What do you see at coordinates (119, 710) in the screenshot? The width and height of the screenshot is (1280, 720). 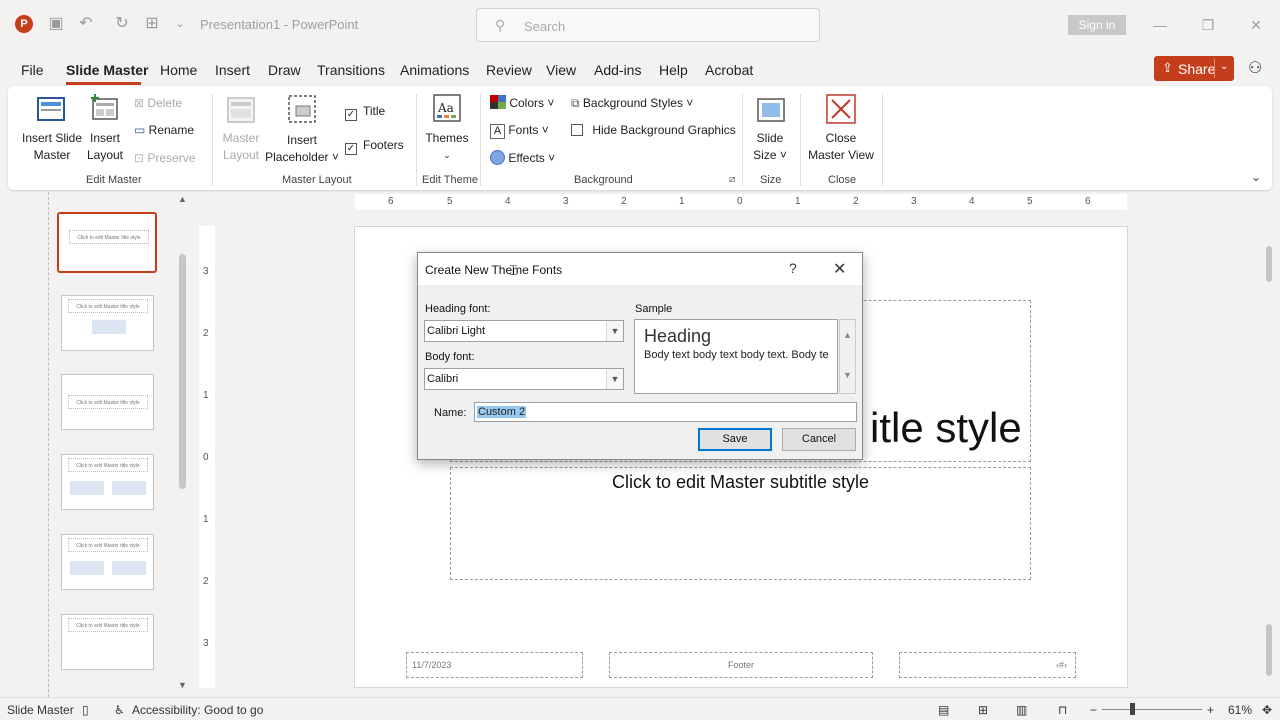 I see `accessibility-icon: ♿︎` at bounding box center [119, 710].